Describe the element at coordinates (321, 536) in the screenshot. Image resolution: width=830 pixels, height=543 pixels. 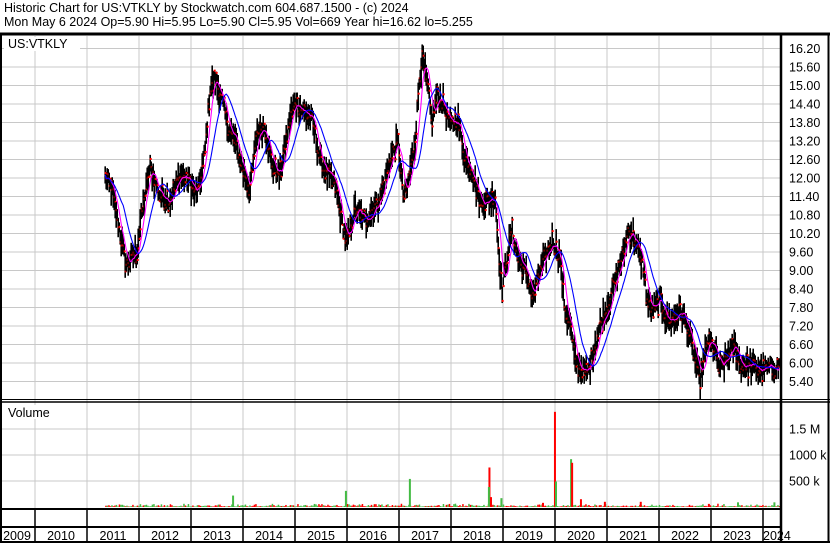
I see `year-label: 2015` at that location.